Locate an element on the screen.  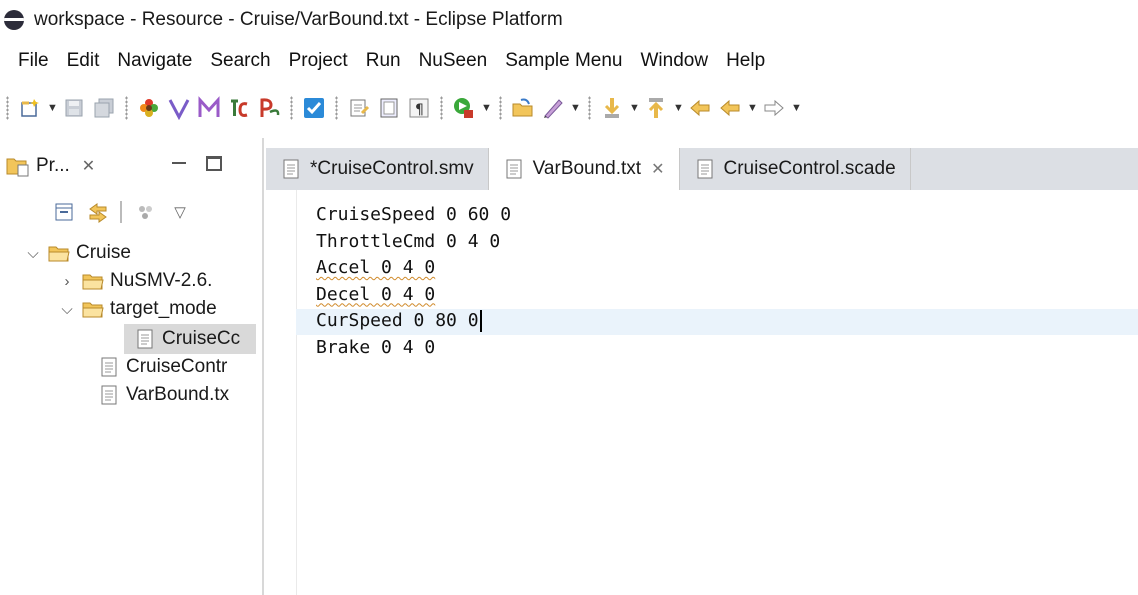
menu-navigate: Navigate is located at coordinates (154, 61).